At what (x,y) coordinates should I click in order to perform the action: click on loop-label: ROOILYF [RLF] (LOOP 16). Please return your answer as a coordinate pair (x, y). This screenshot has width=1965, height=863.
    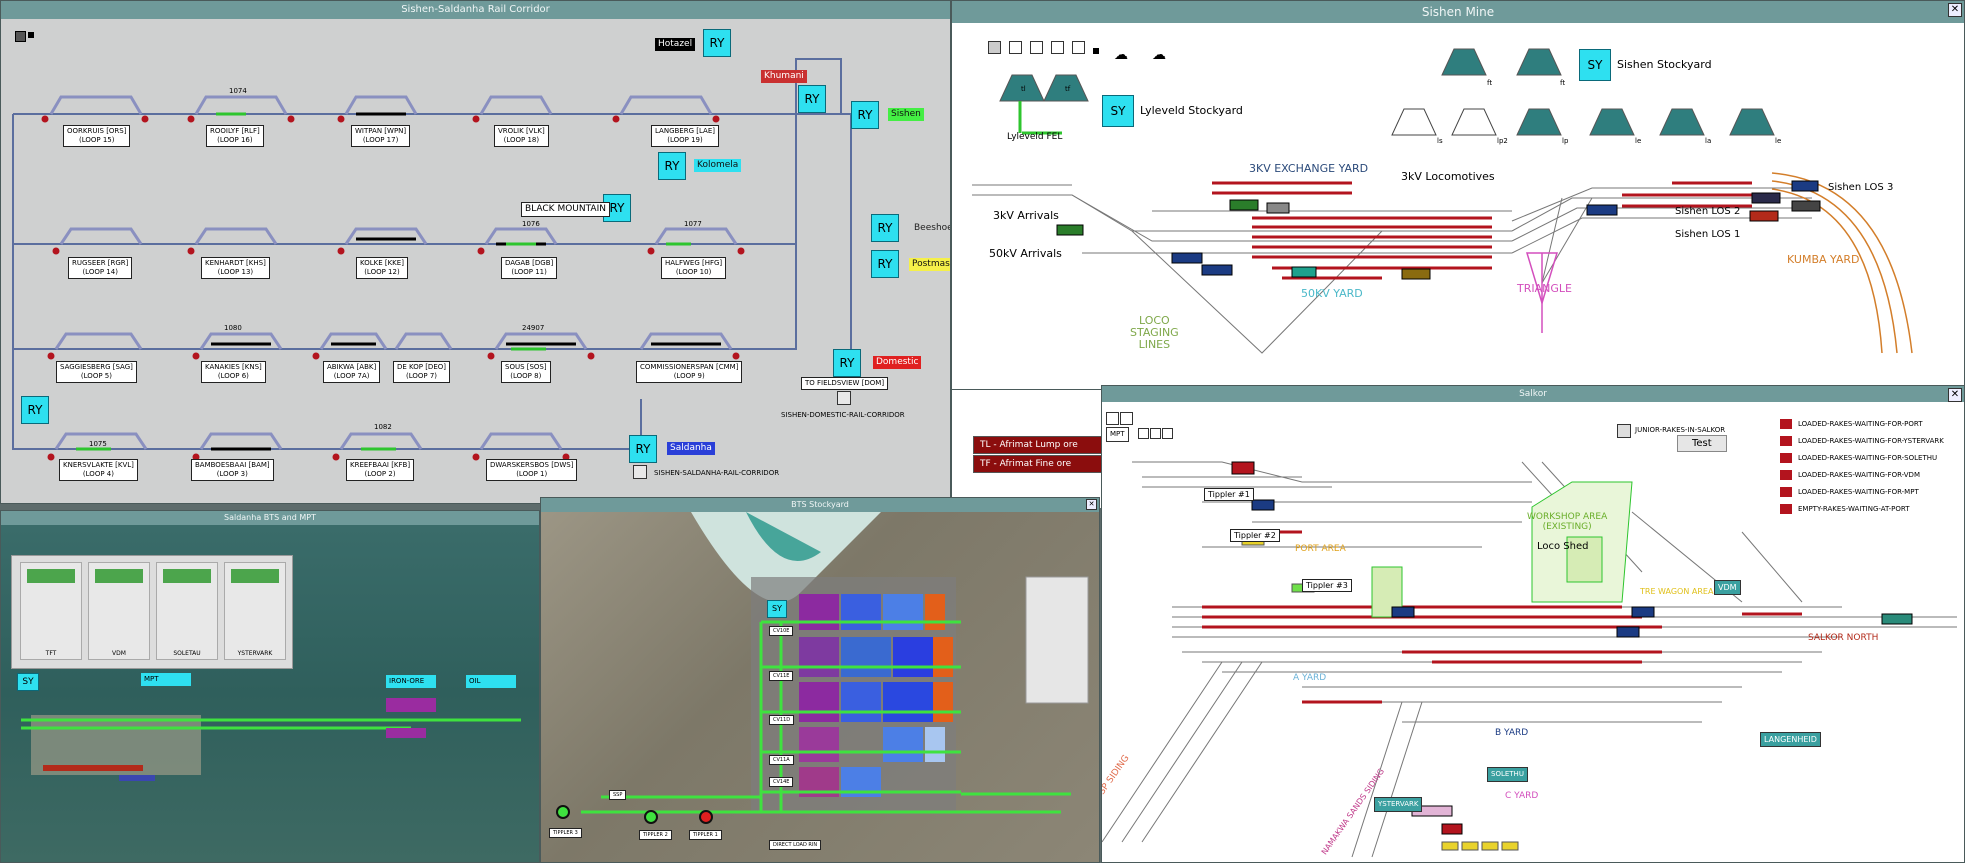
    Looking at the image, I should click on (235, 136).